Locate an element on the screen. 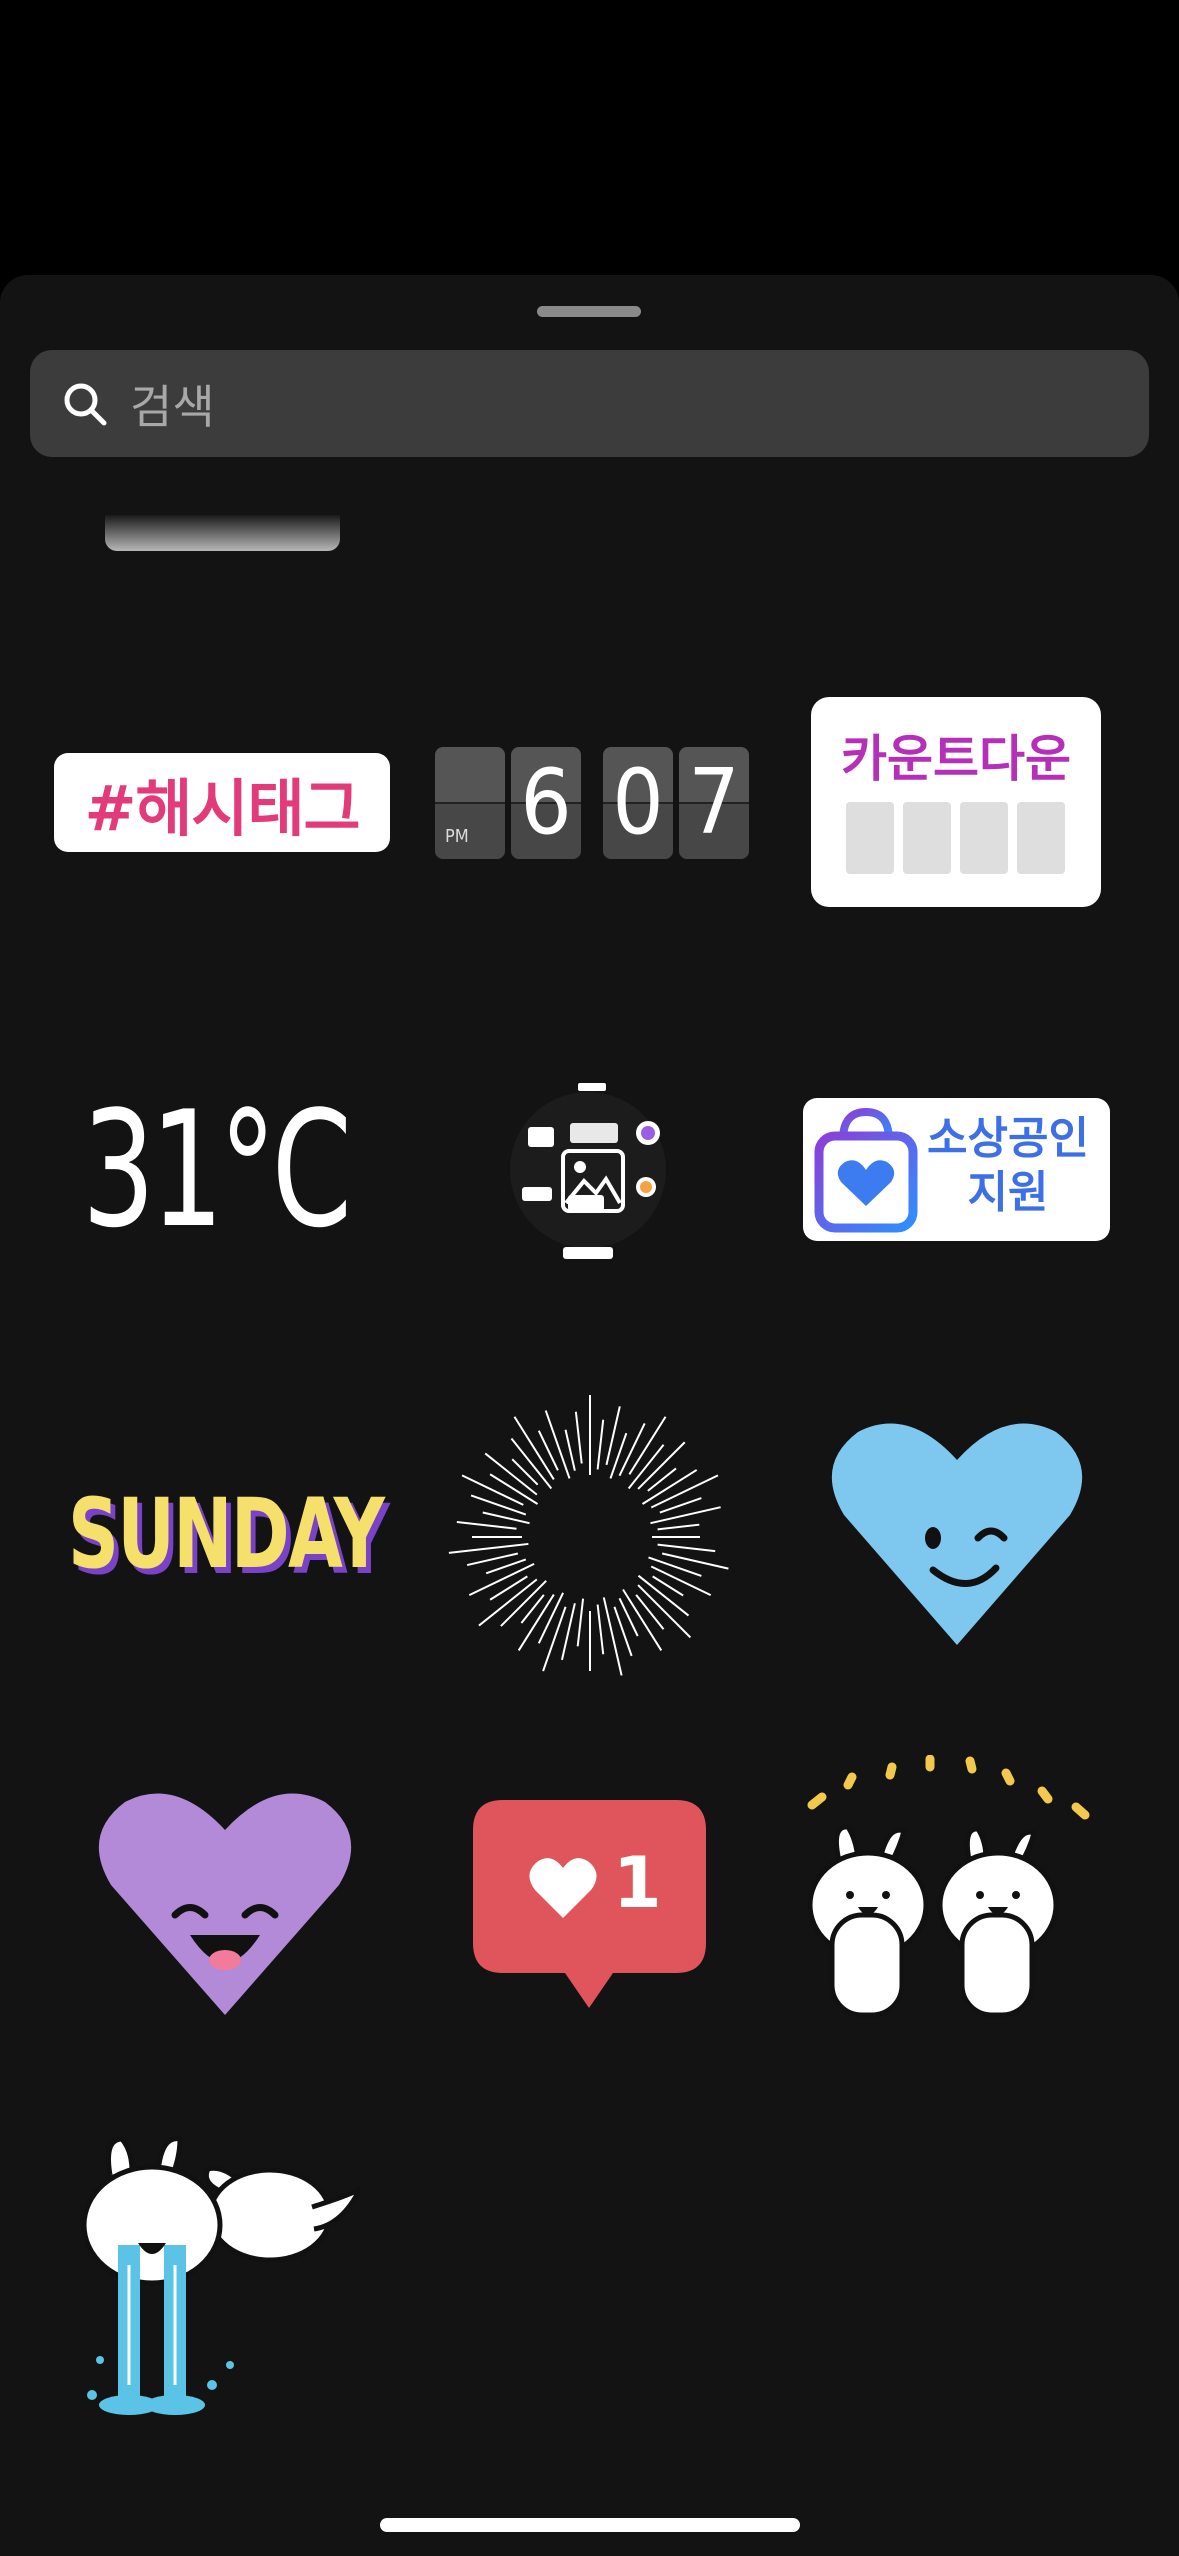 The height and width of the screenshot is (2556, 1179). sticker-hashtag: #해시태그 is located at coordinates (222, 802).